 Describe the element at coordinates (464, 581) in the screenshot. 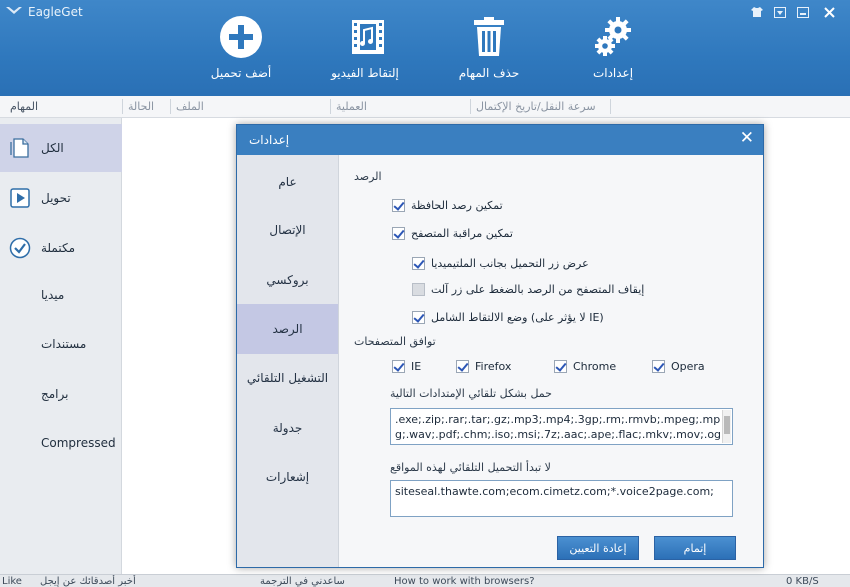

I see `tip-text: How to work with browsers?` at that location.